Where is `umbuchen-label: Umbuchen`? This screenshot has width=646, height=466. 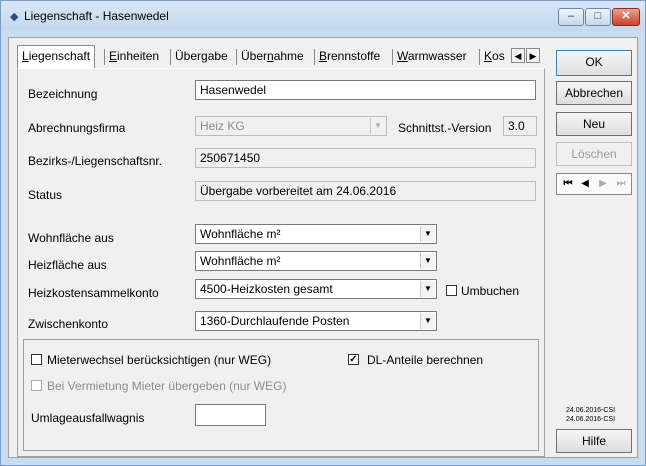 umbuchen-label: Umbuchen is located at coordinates (490, 291).